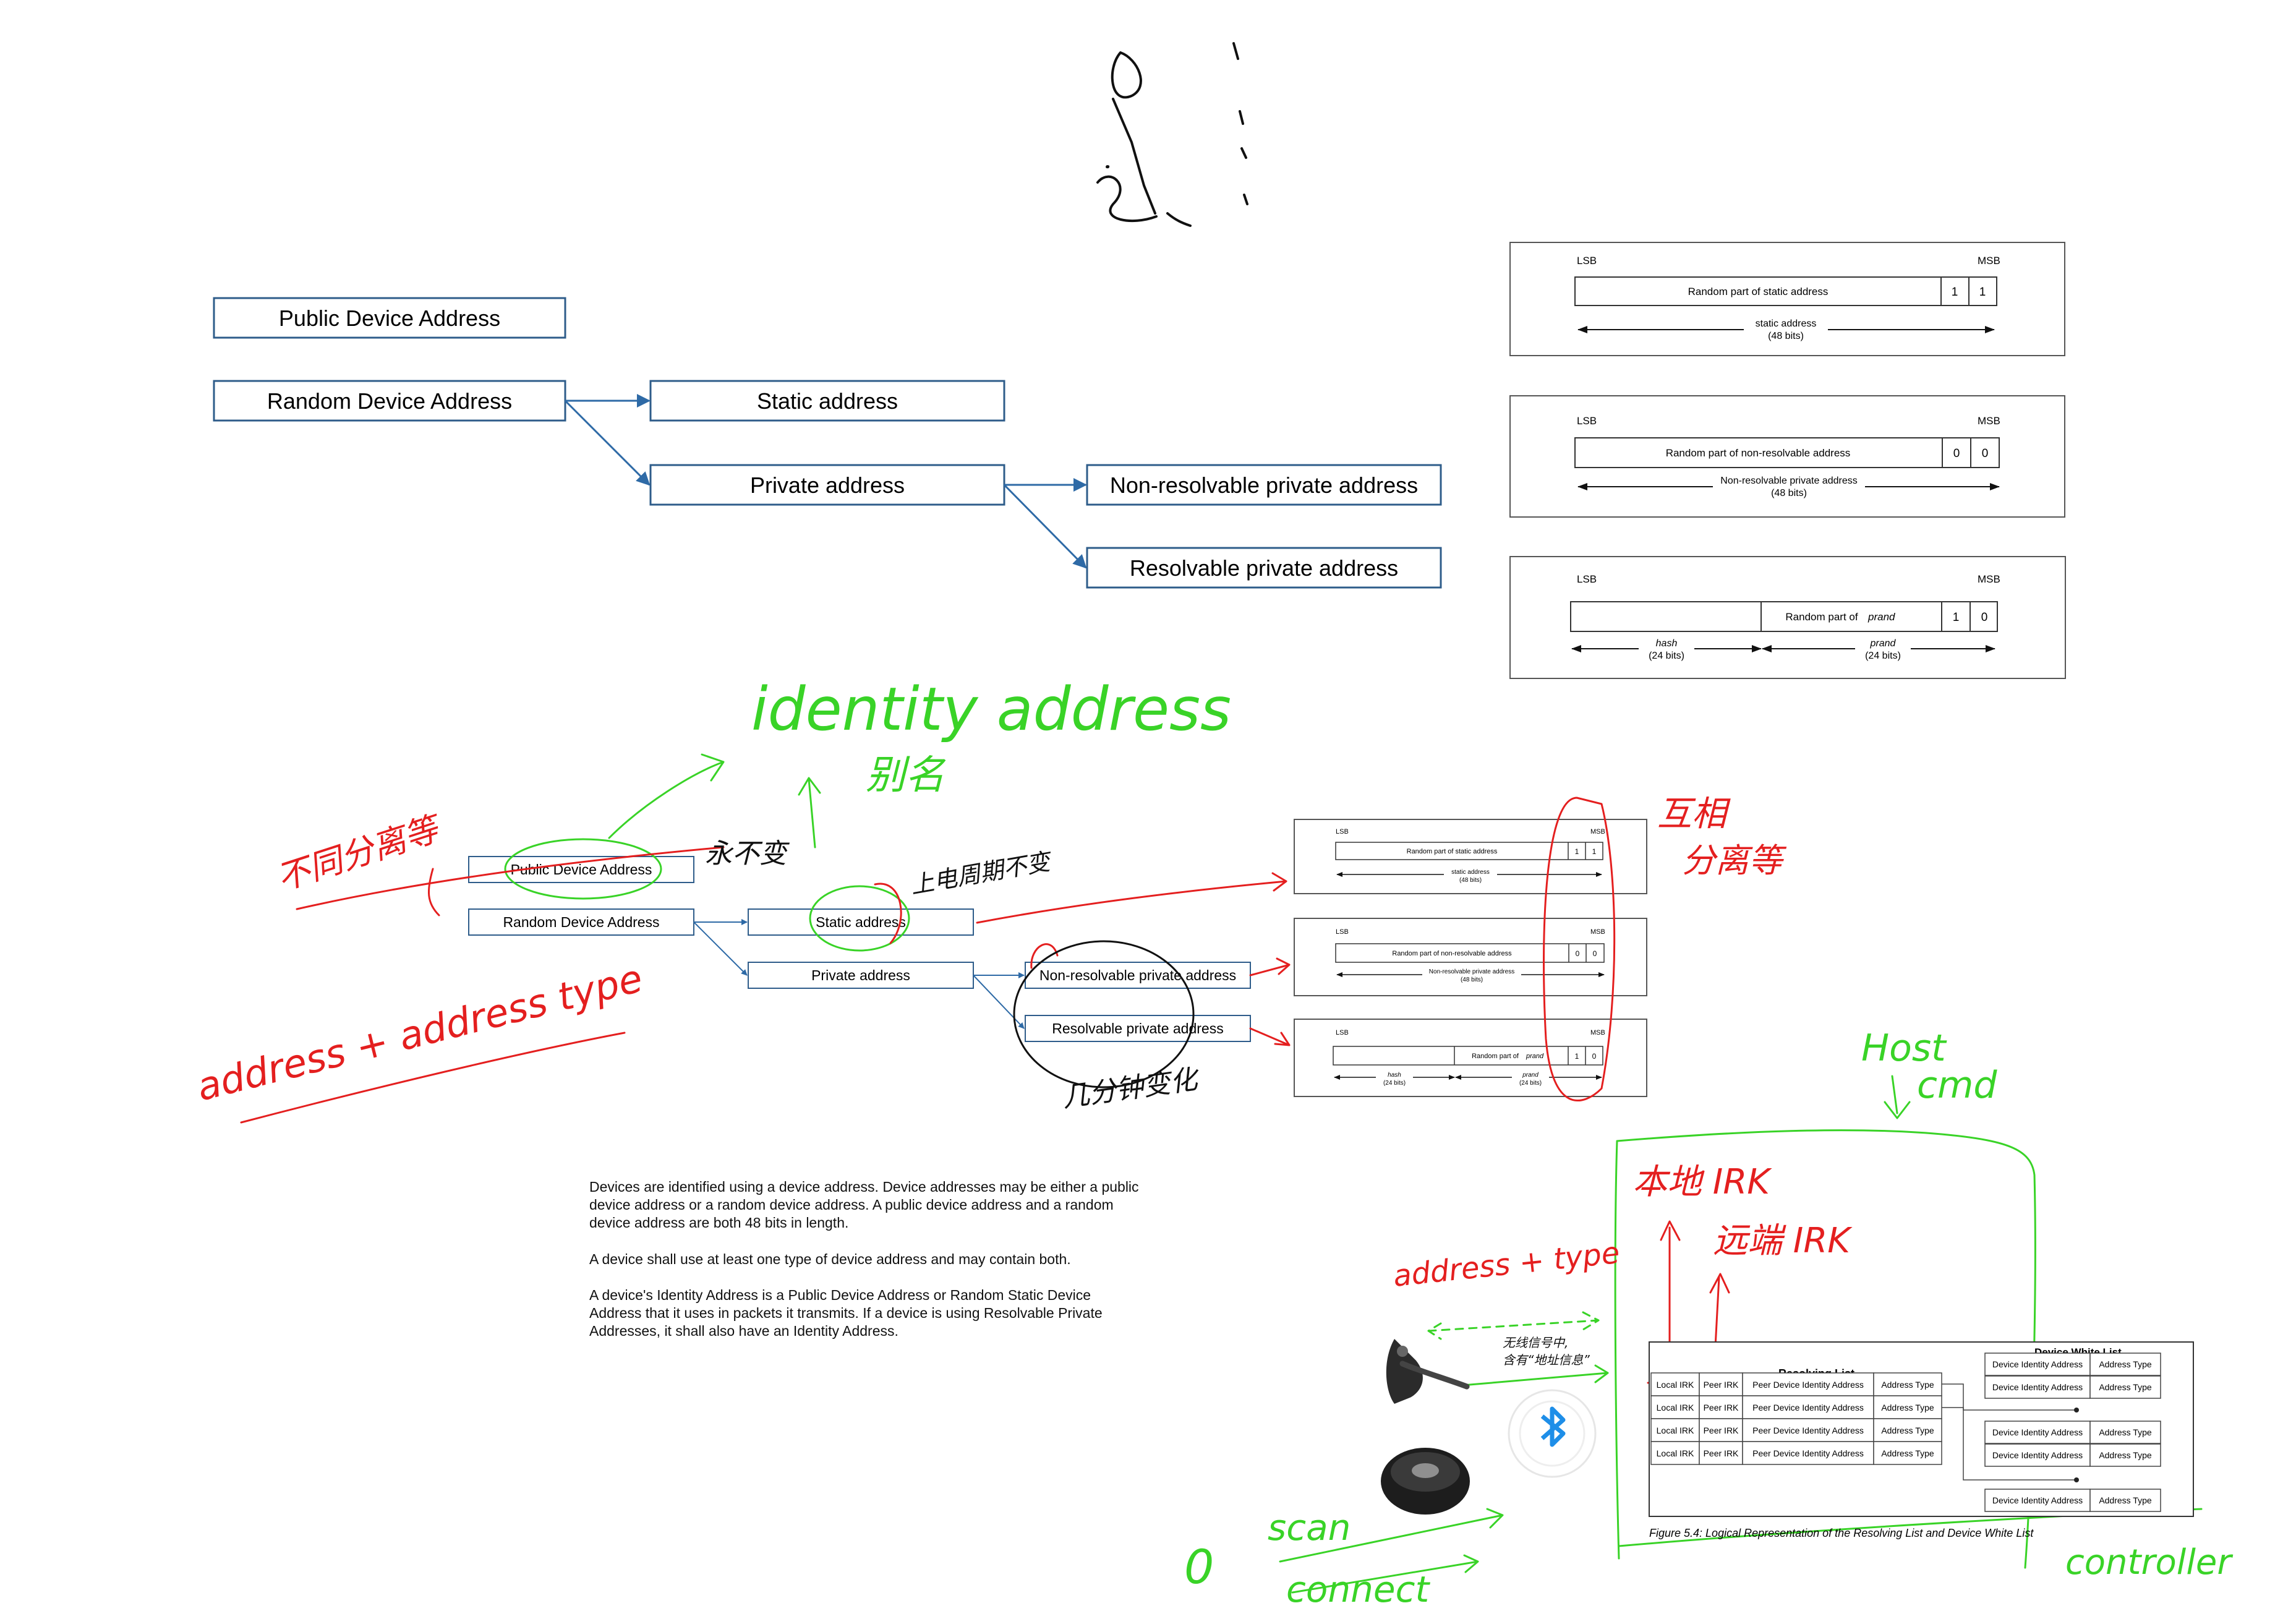 Image resolution: width=2296 pixels, height=1624 pixels. Describe the element at coordinates (1264, 485) in the screenshot. I see `nonres-address-box: Non-resolvable private address` at that location.